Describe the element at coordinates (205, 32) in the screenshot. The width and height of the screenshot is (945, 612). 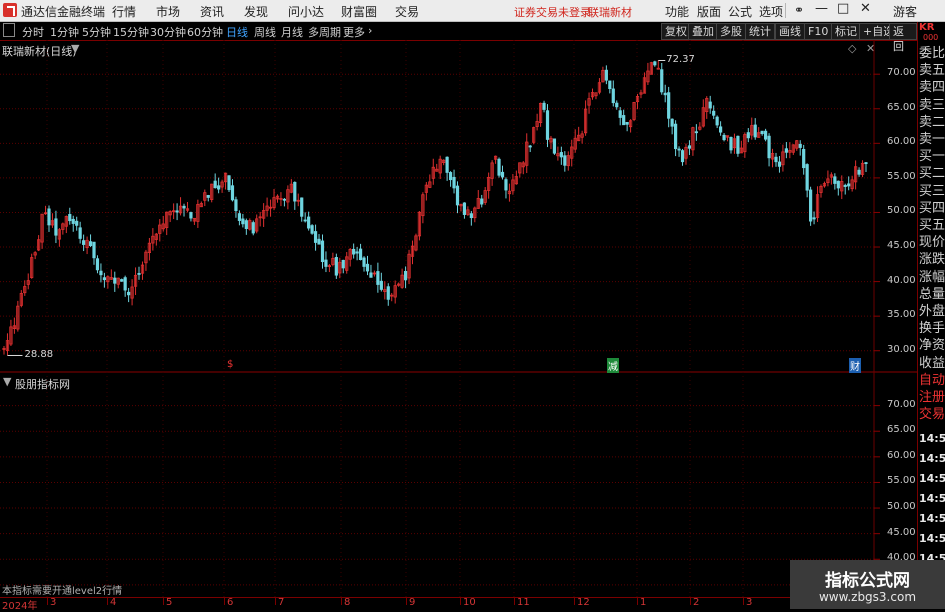
I see `period-60min: 60分钟` at that location.